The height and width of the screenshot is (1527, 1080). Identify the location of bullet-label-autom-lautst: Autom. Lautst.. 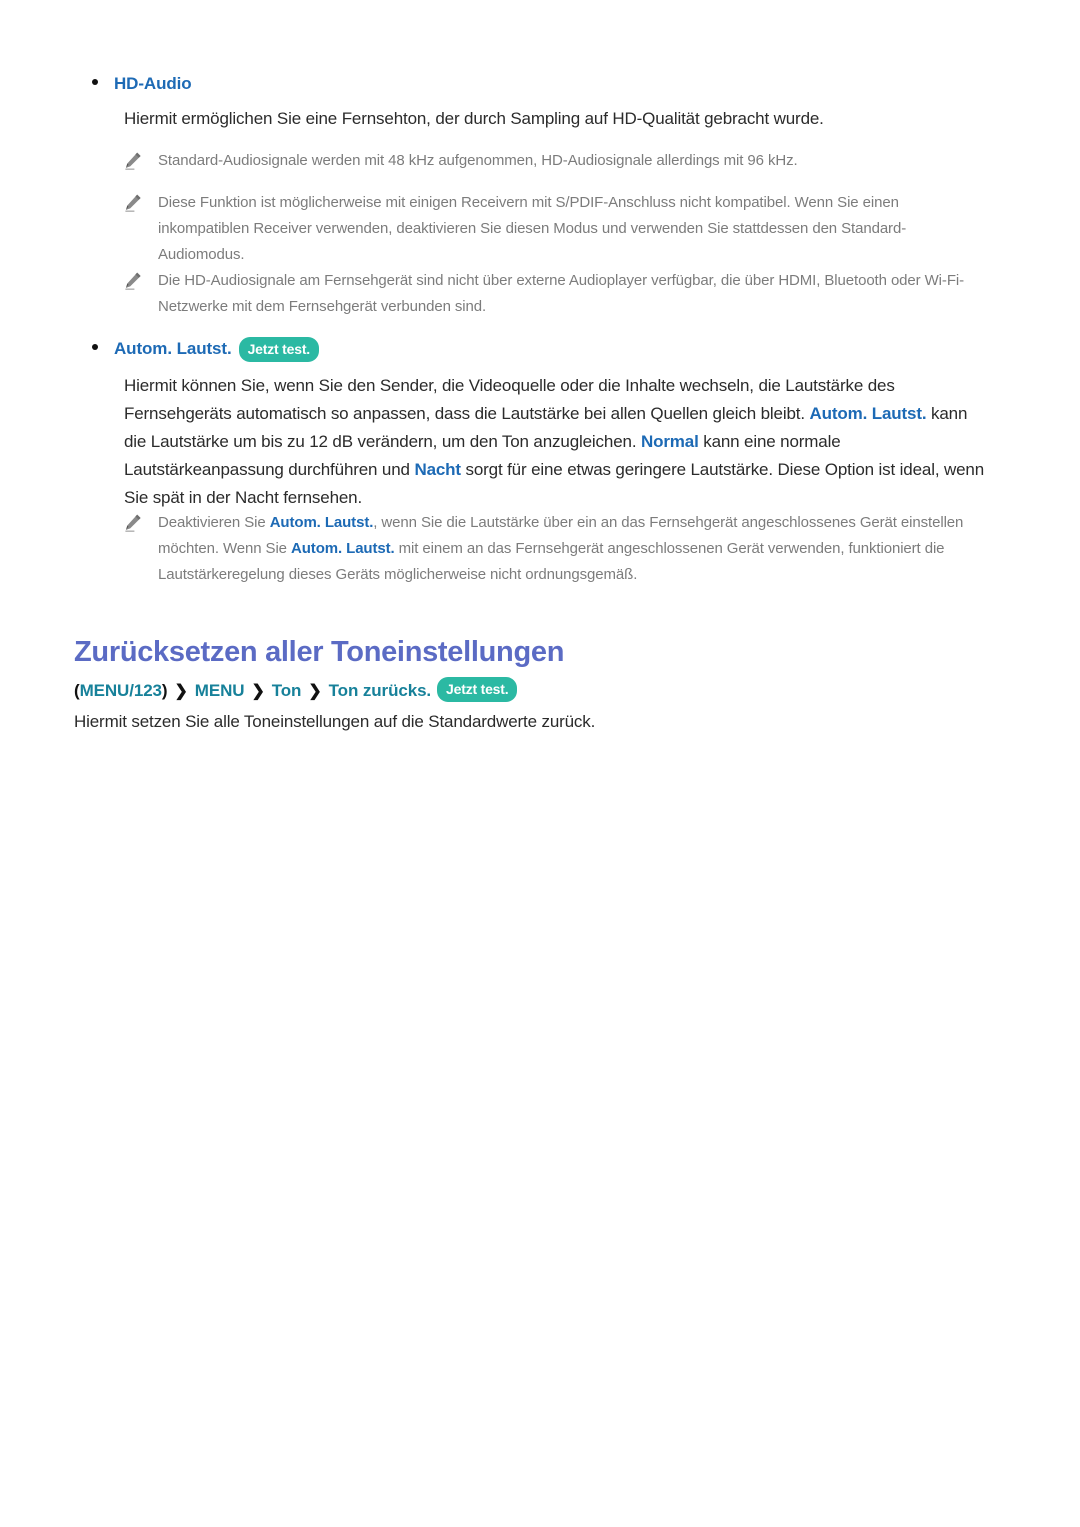
(173, 348).